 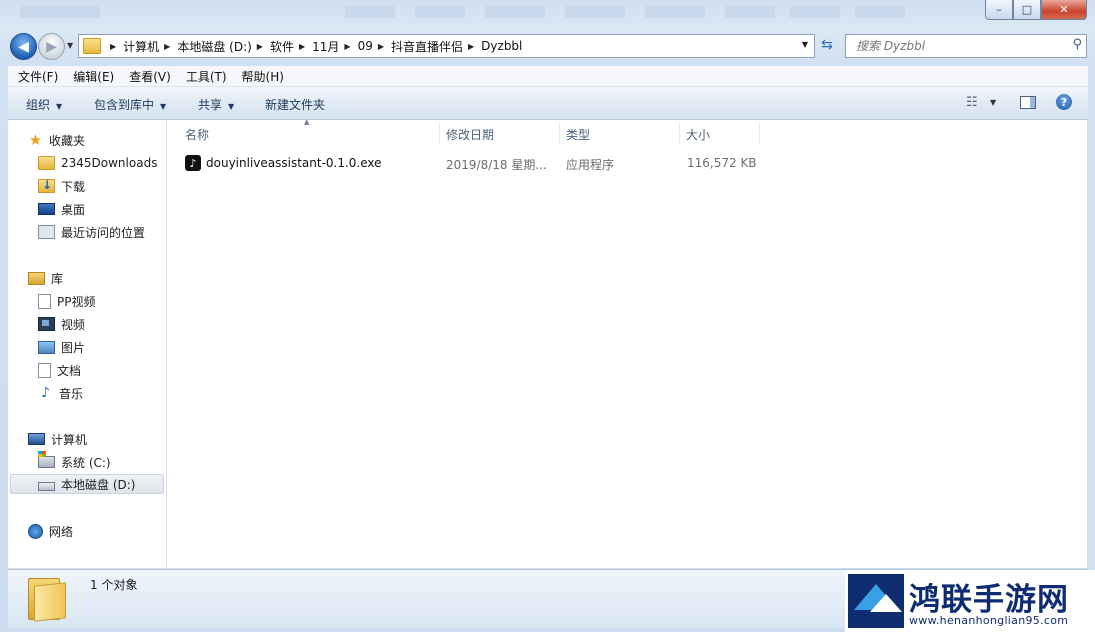 I want to click on sidebar-item-label: 2345Downloads, so click(x=109, y=163).